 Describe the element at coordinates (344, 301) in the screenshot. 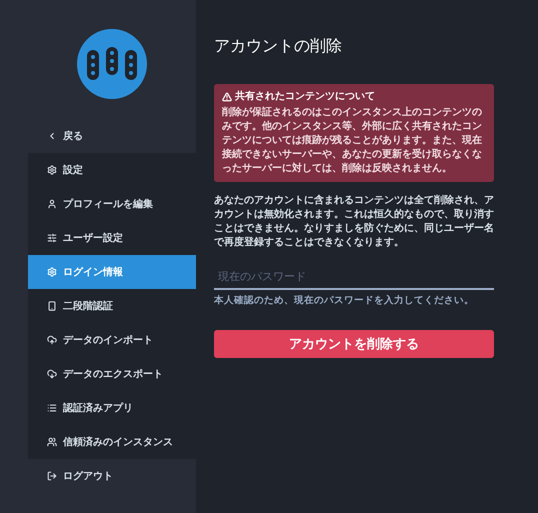

I see `password-hint: 本人確認のため、現在のパスワードを入力してください。` at that location.